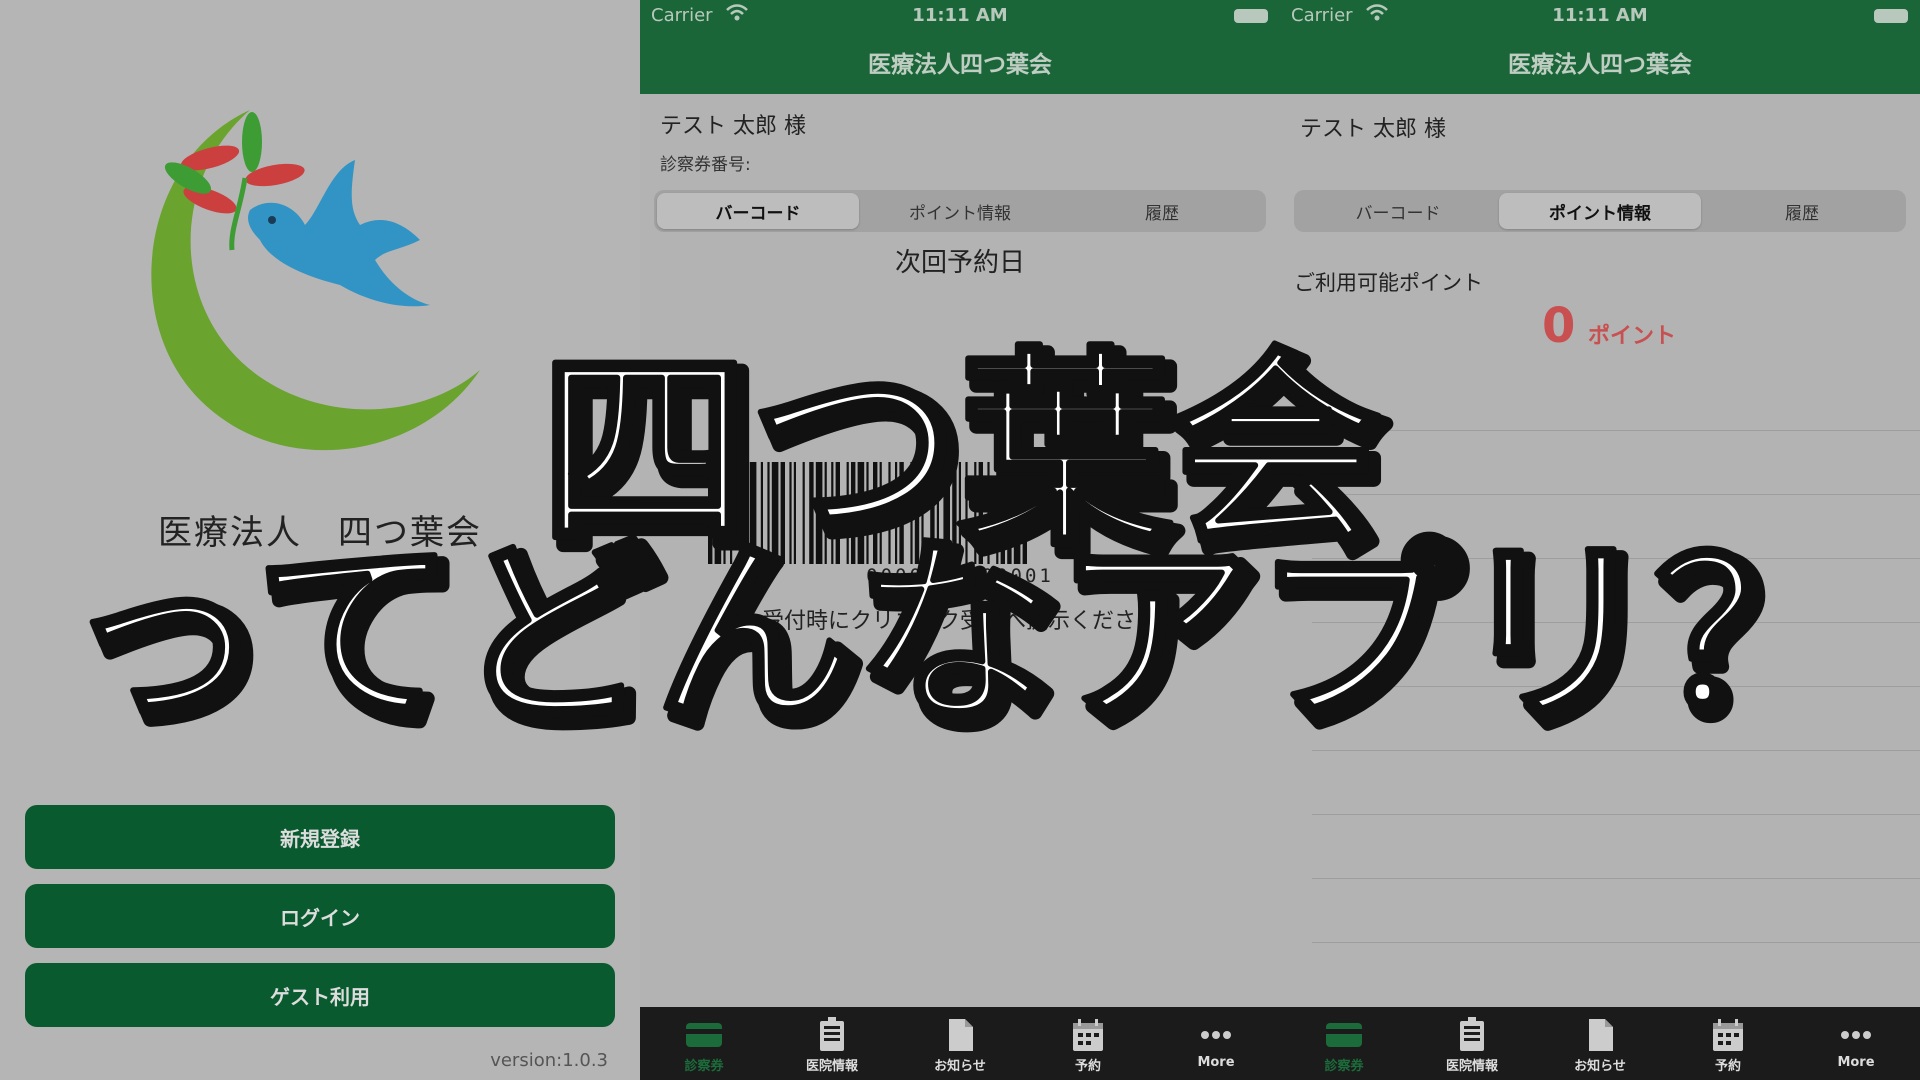 Image resolution: width=1920 pixels, height=1080 pixels. What do you see at coordinates (959, 263) in the screenshot?
I see `next-appointment-label: 次回予約日` at bounding box center [959, 263].